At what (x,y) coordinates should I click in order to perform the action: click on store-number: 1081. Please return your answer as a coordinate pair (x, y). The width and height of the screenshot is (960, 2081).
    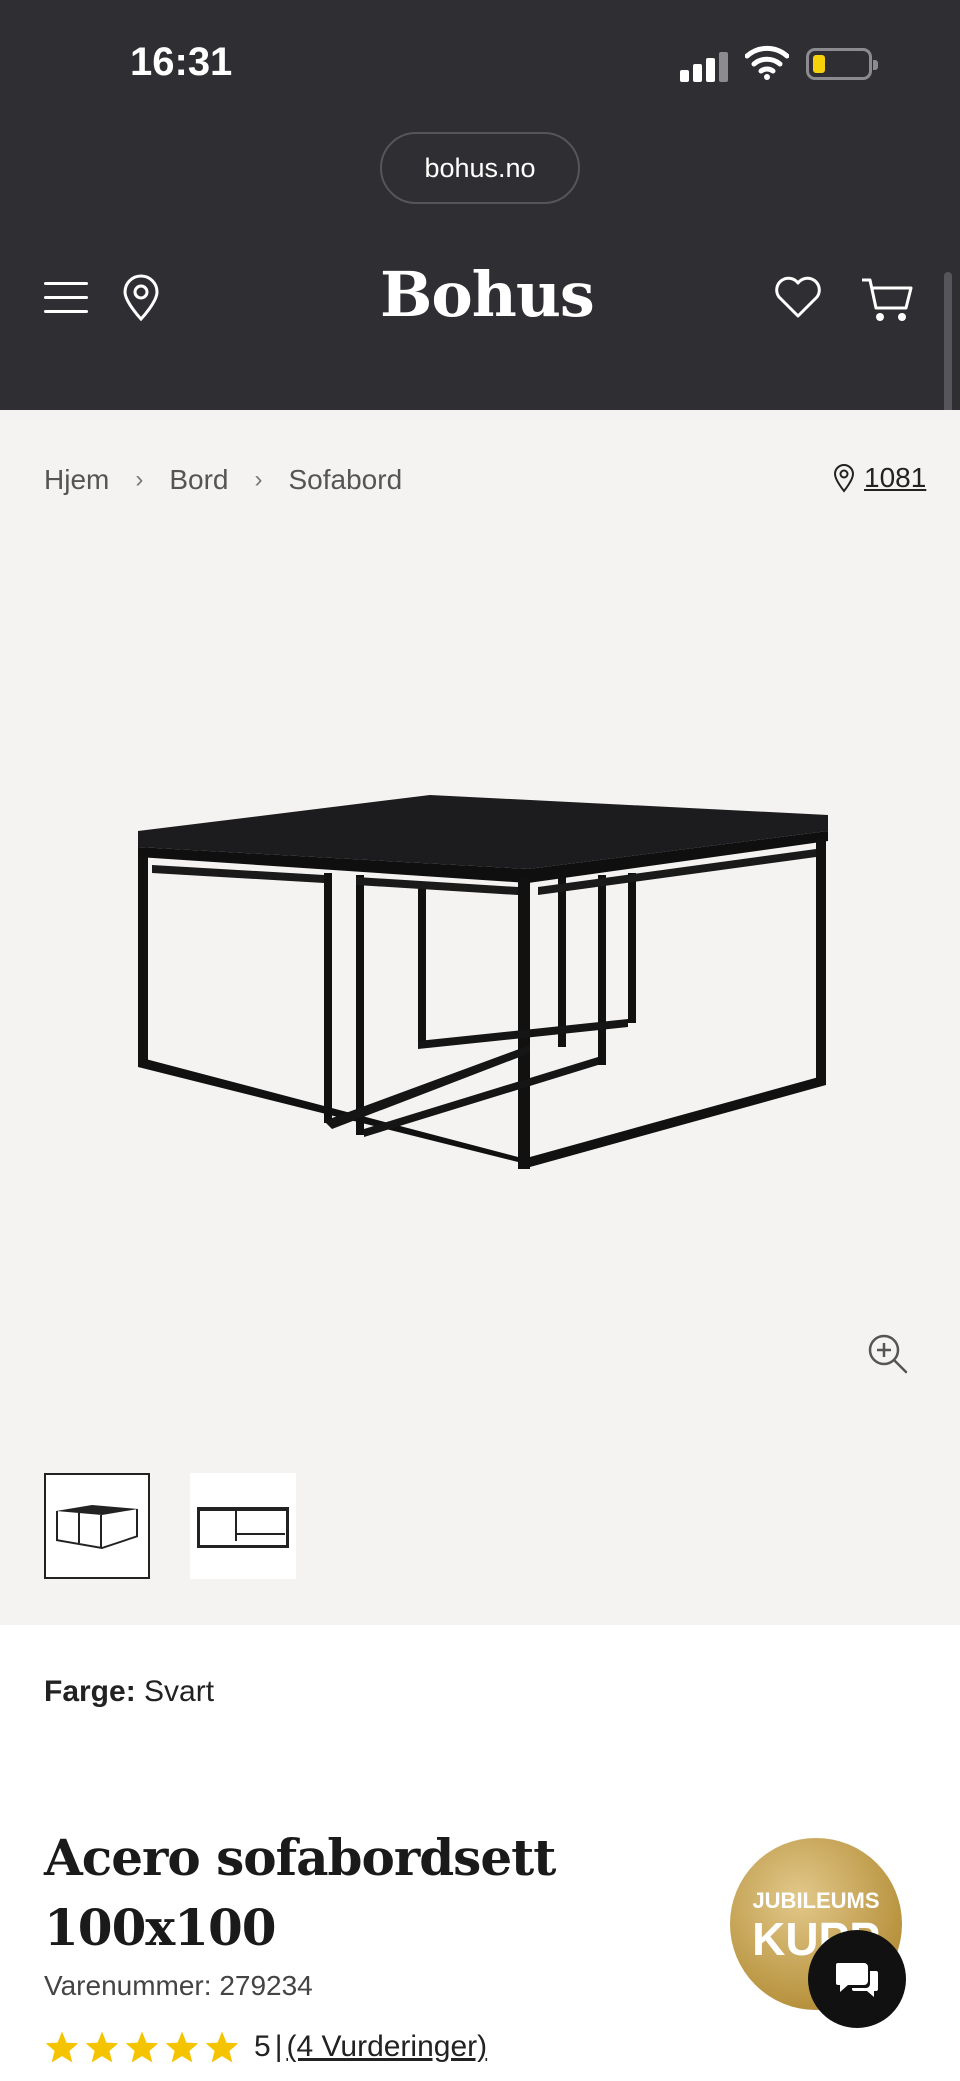
    Looking at the image, I should click on (895, 477).